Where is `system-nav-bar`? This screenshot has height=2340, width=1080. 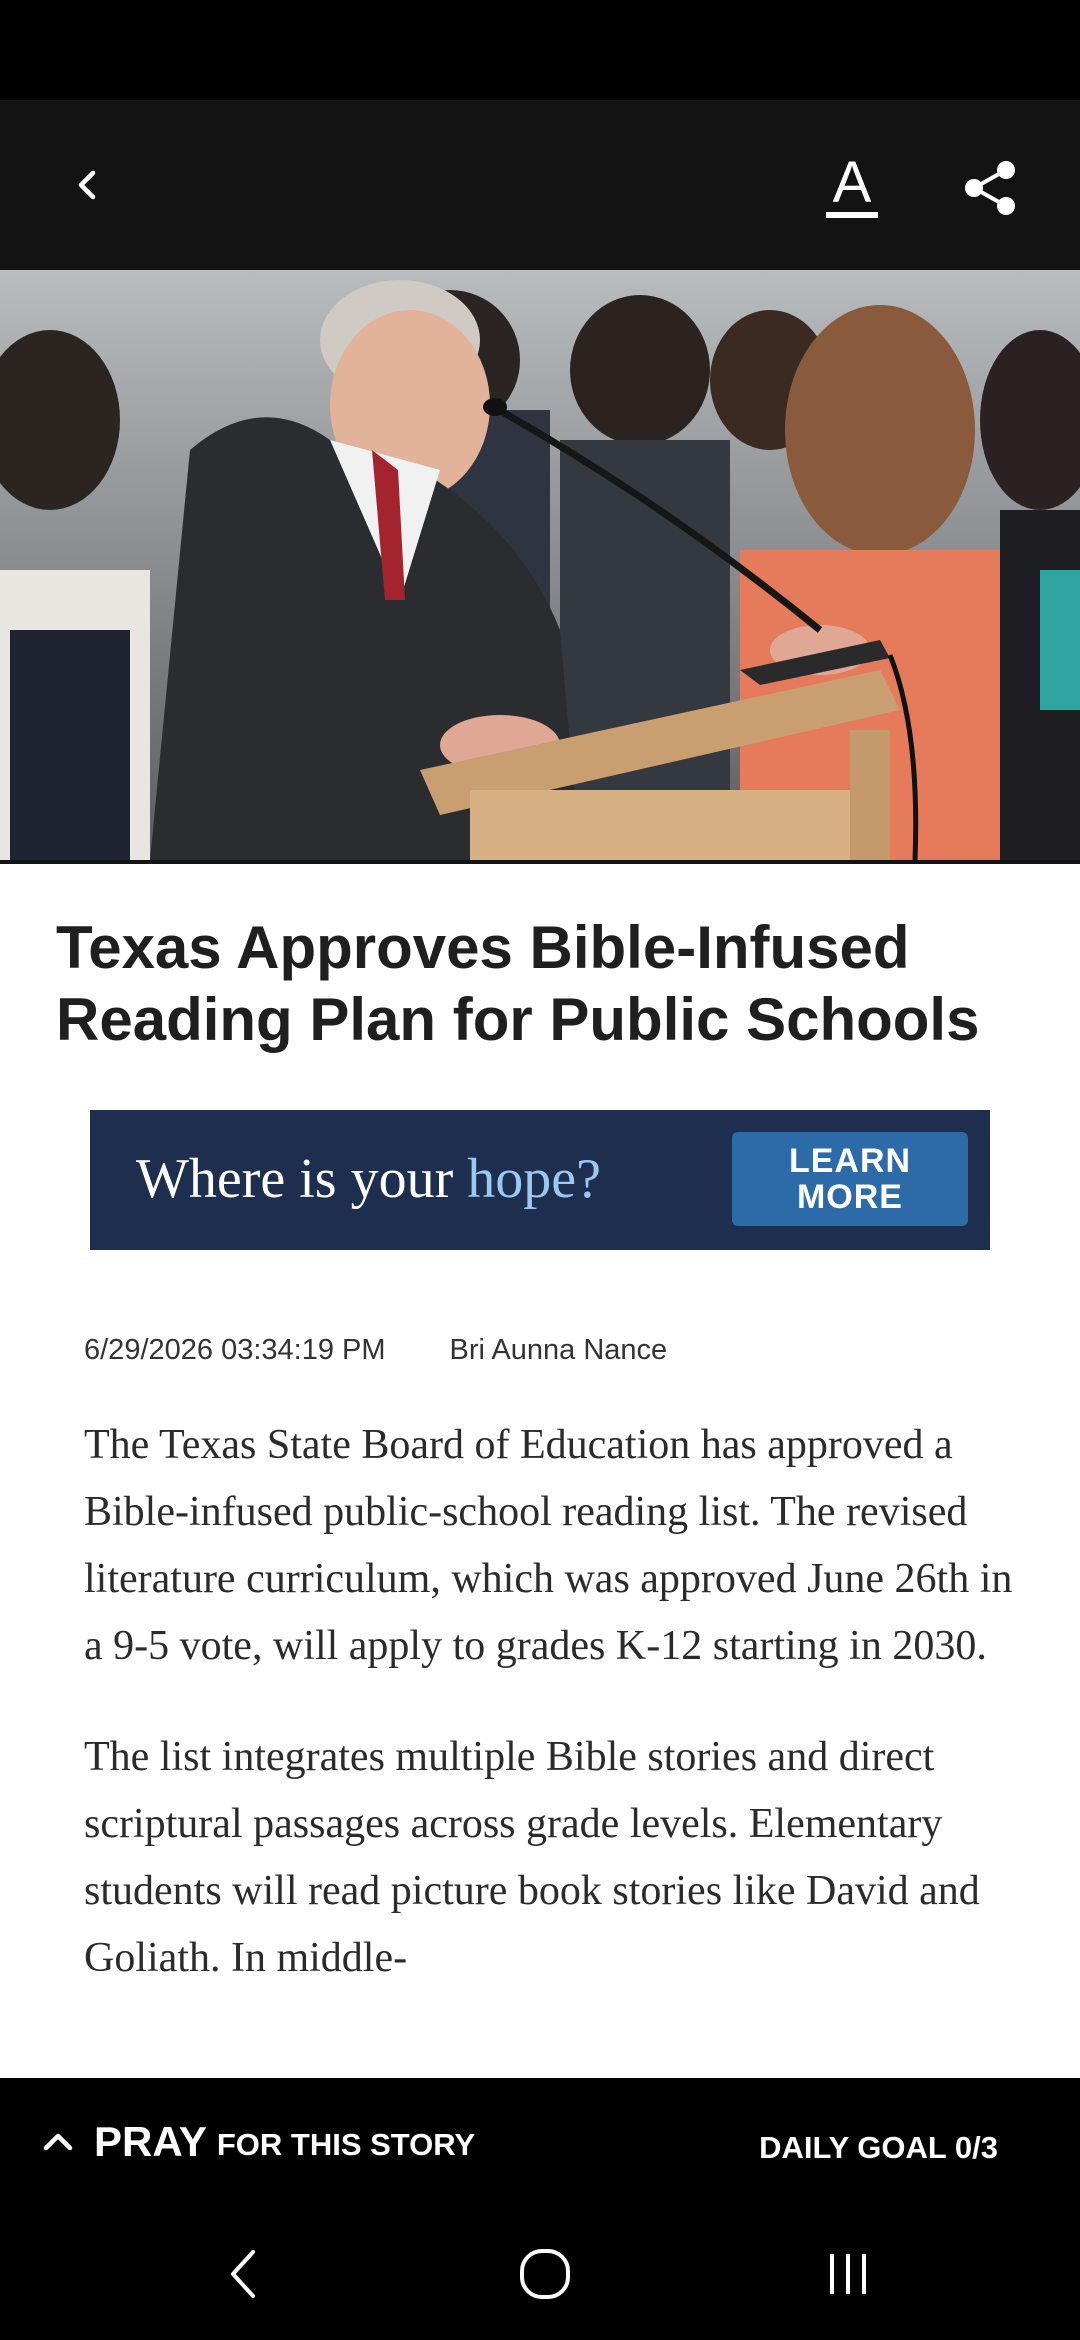 system-nav-bar is located at coordinates (540, 2272).